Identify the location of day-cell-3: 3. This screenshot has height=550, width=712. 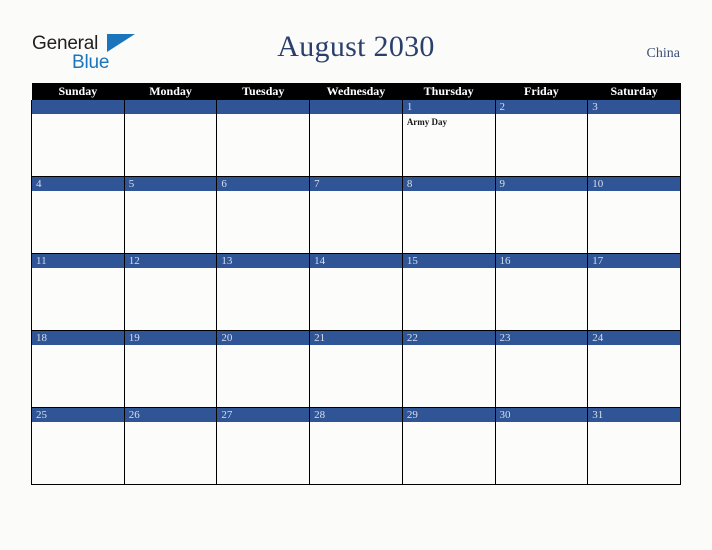
(634, 138).